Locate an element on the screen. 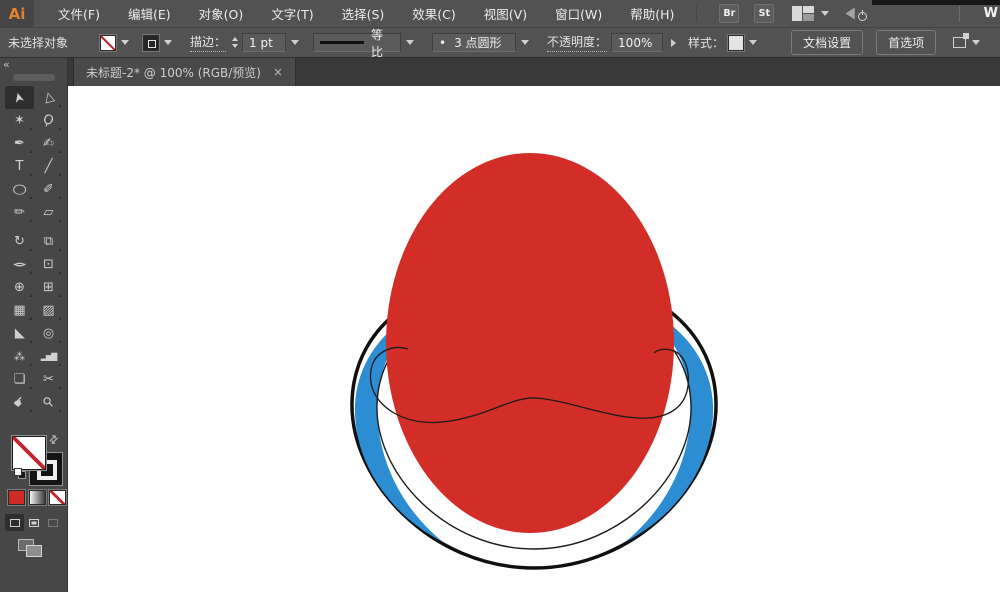 This screenshot has height=592, width=1000. tool-grid: ➤ ▷ ✶ Ϙ ✒ ✍ T ╱ ○ ✐ ✏ ▱ ↻ ⧉ ≬ ⊡ ⊕ ⊞ ▦ ▨ ◢ ◎ ⁂ ▂▅▇ ❏ ✂ ☛ ⚲ is located at coordinates (34, 250).